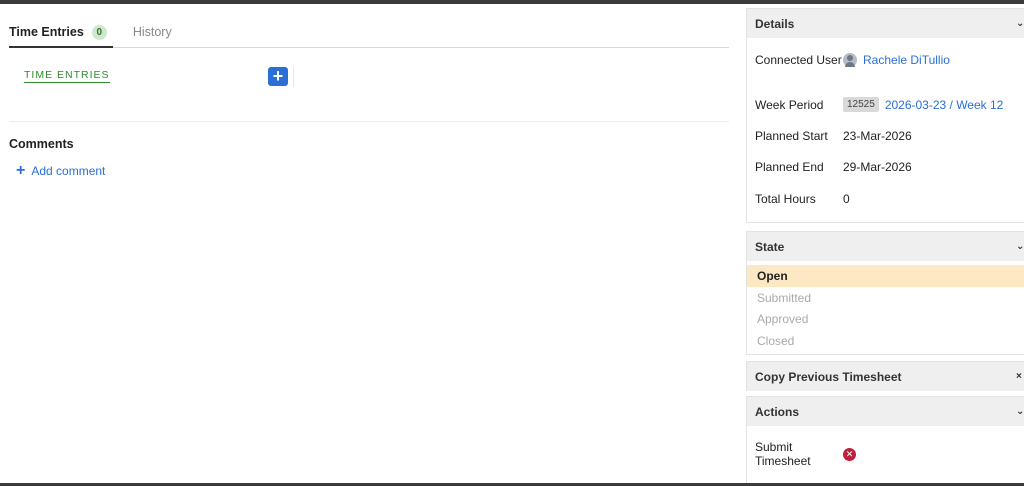 The image size is (1024, 486). I want to click on add-comment-link: + Add comment, so click(61, 170).